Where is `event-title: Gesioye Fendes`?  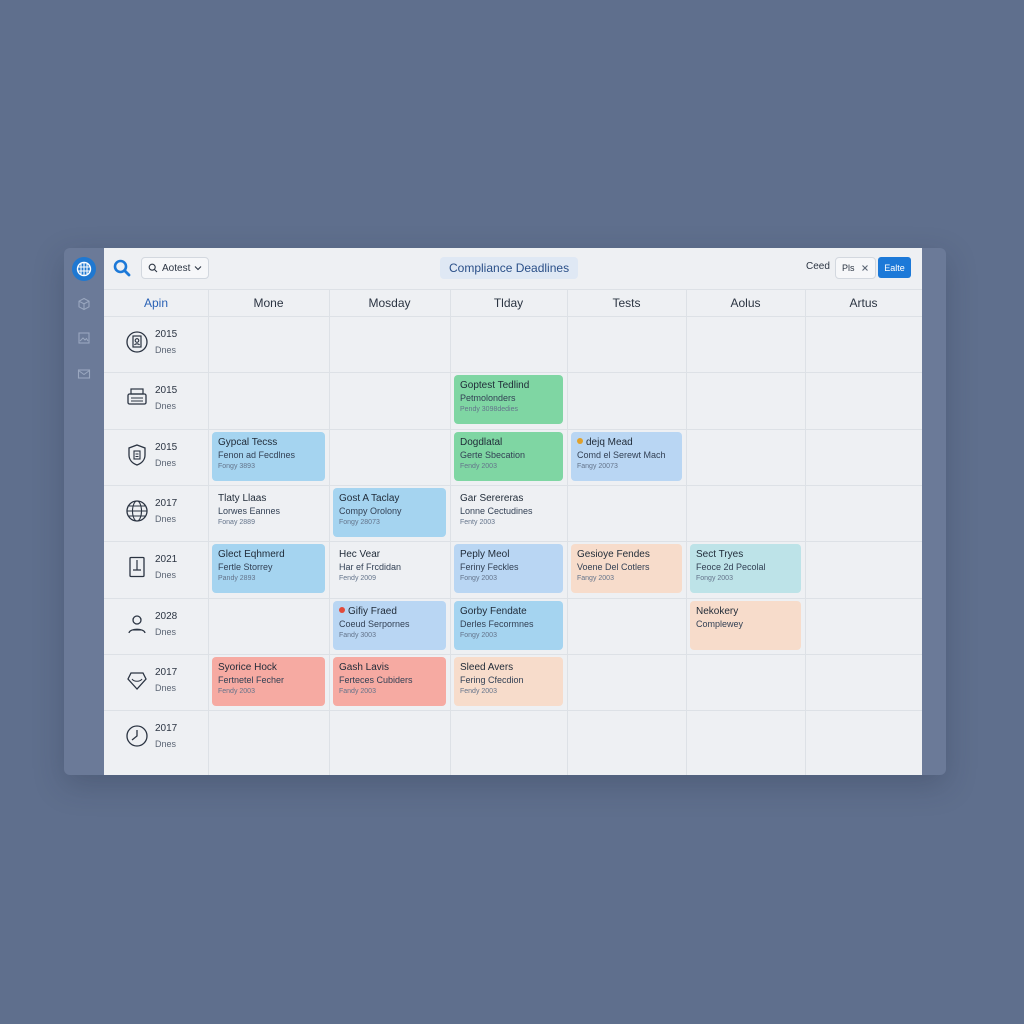 event-title: Gesioye Fendes is located at coordinates (626, 555).